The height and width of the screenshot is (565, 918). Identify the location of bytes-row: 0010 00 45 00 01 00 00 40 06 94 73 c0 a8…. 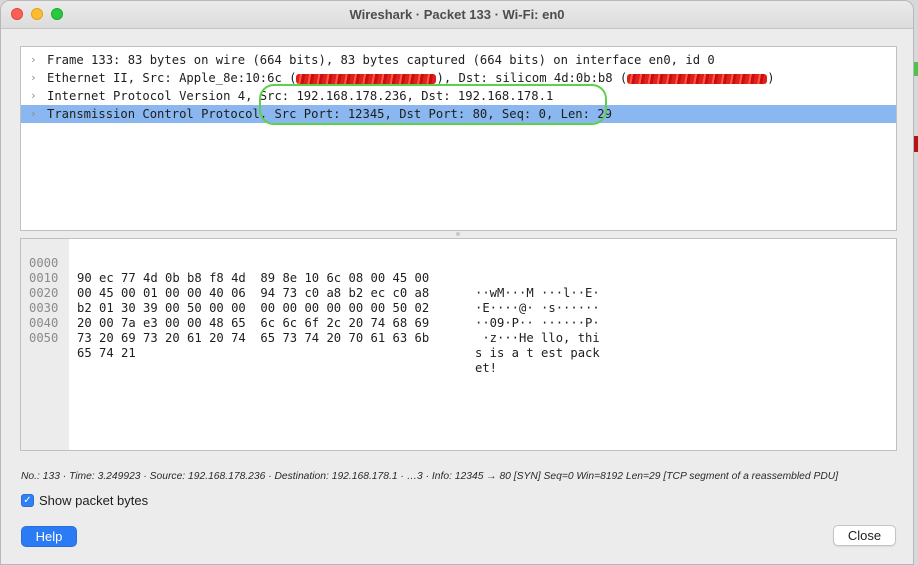
(310, 285).